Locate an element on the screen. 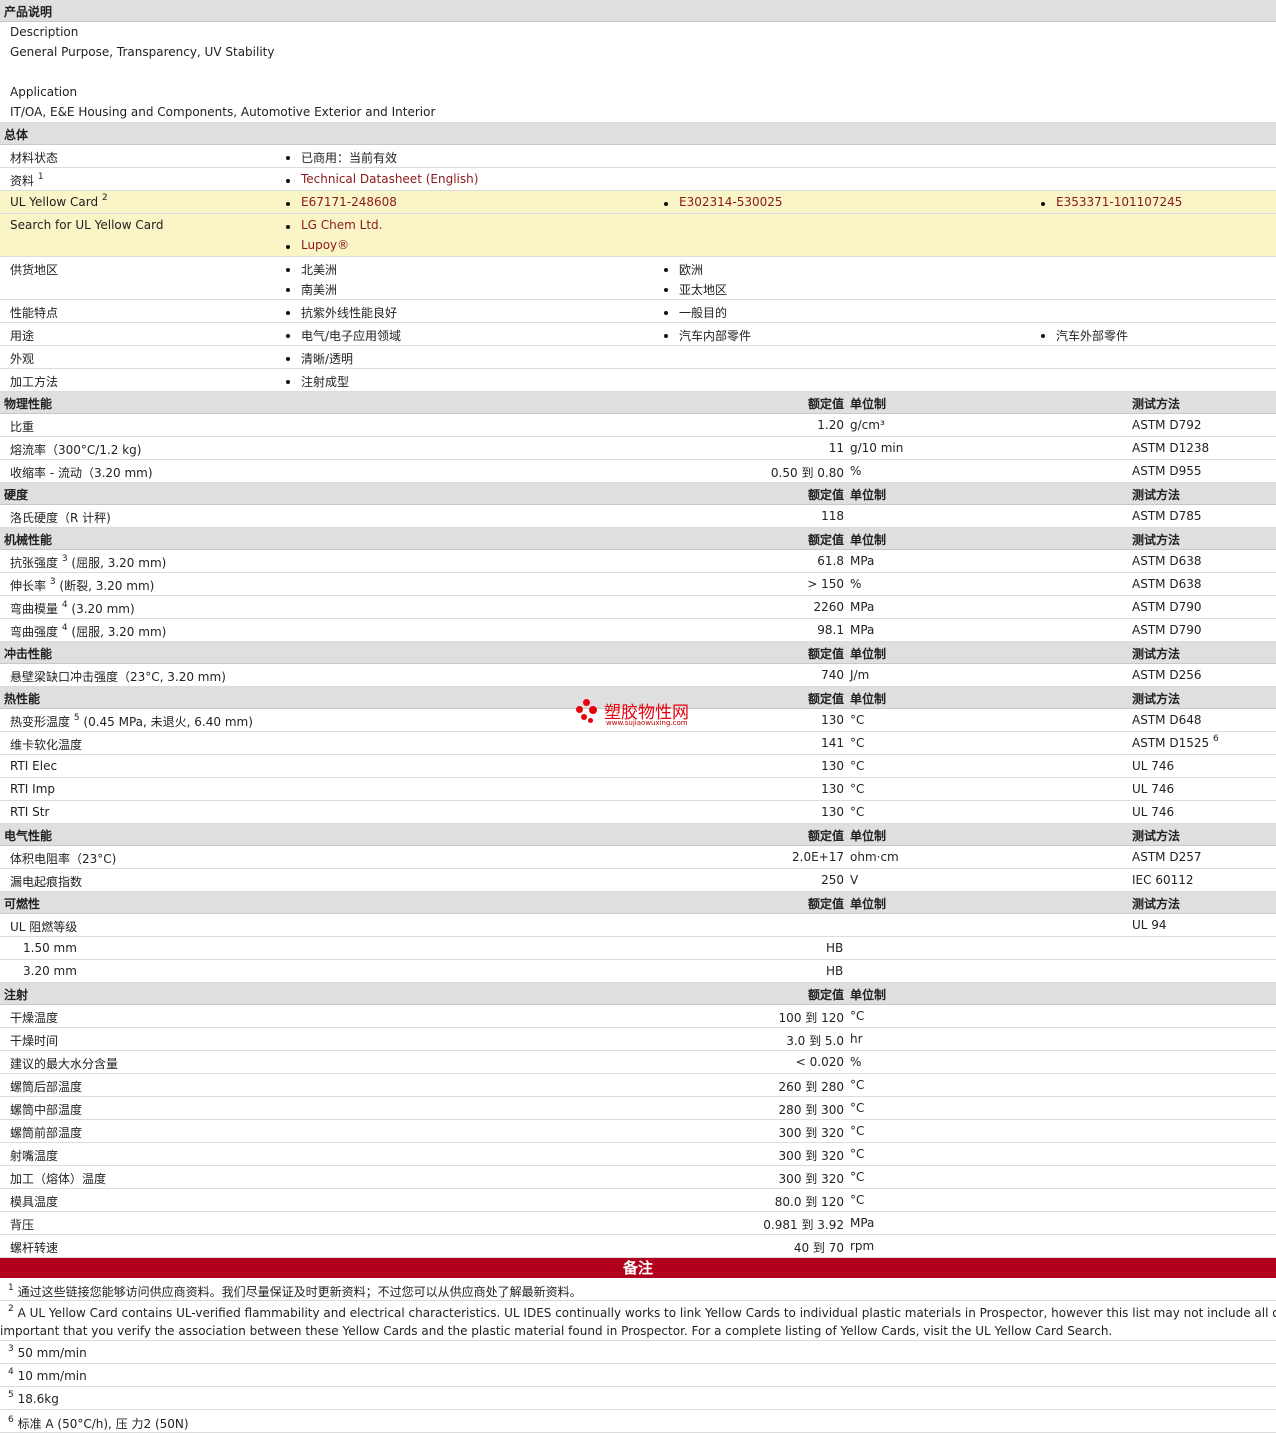  table-row: 背压 0.981 到 3.92 MPa is located at coordinates (638, 1223).